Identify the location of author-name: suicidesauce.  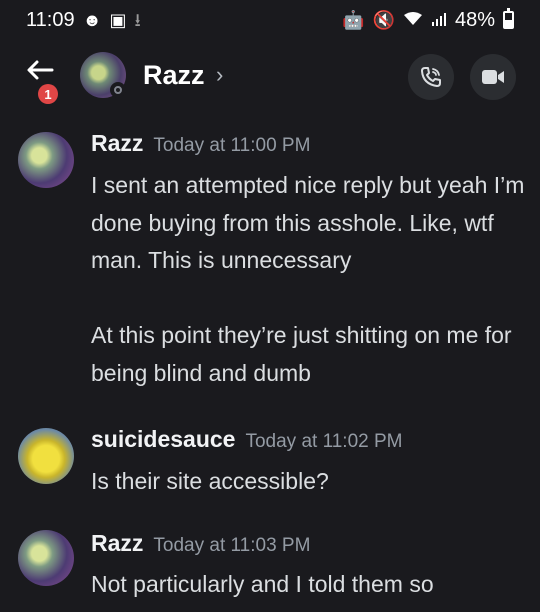
(163, 439).